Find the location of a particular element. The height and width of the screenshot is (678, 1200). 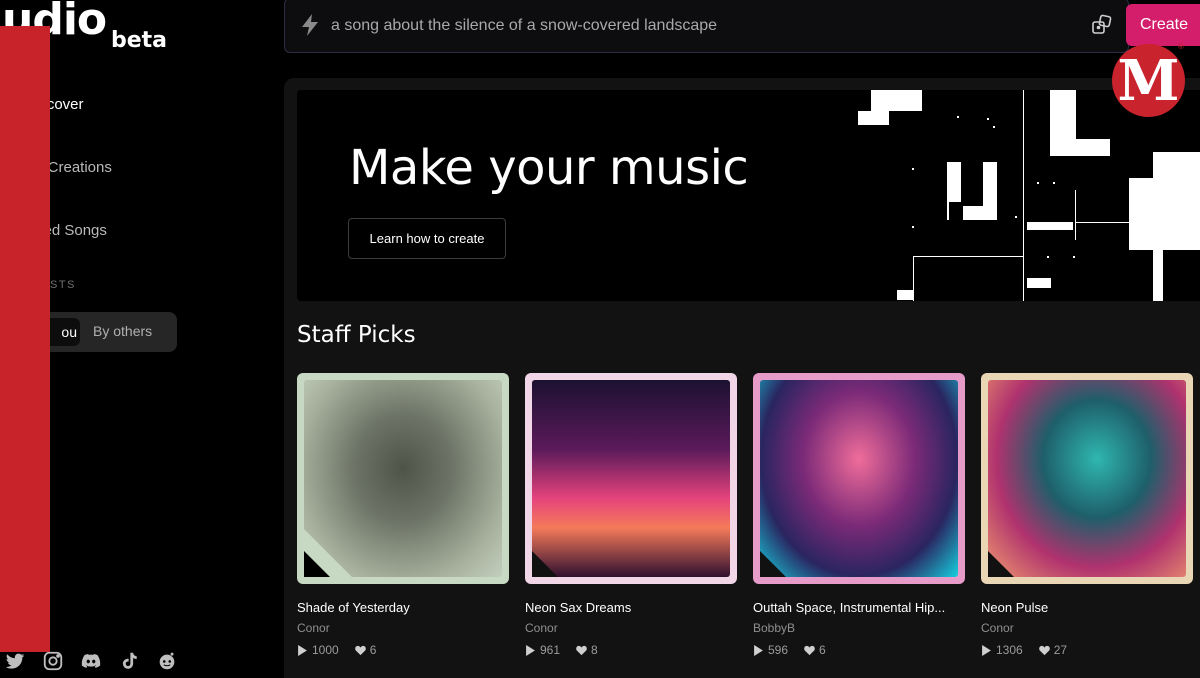

social-links is located at coordinates (91, 661).